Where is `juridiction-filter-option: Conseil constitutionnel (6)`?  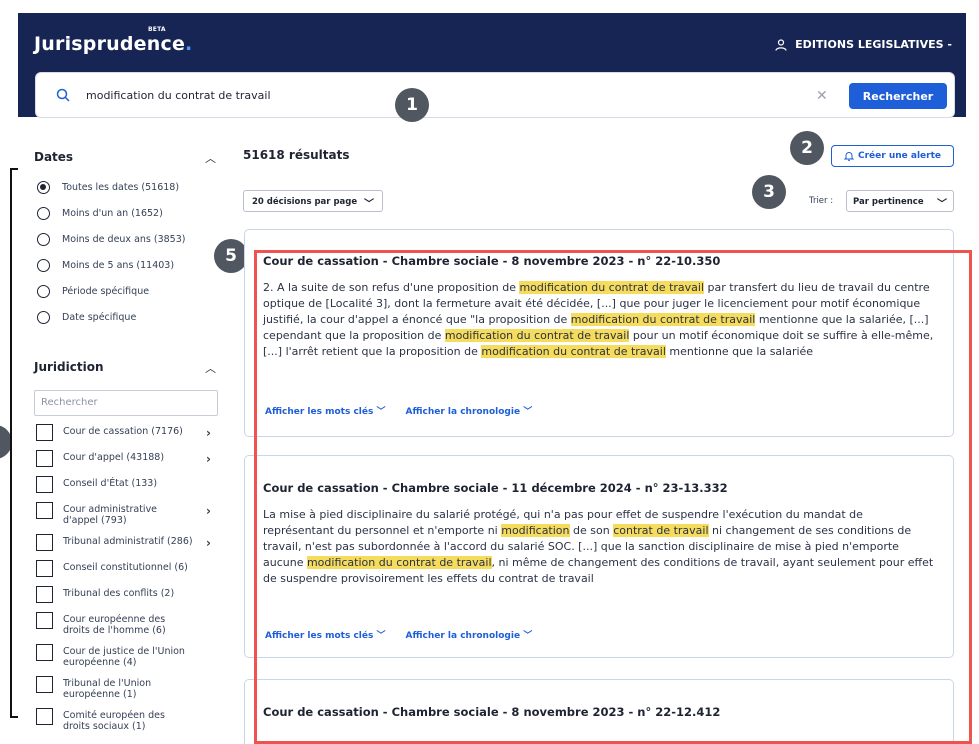 juridiction-filter-option: Conseil constitutionnel (6) is located at coordinates (128, 569).